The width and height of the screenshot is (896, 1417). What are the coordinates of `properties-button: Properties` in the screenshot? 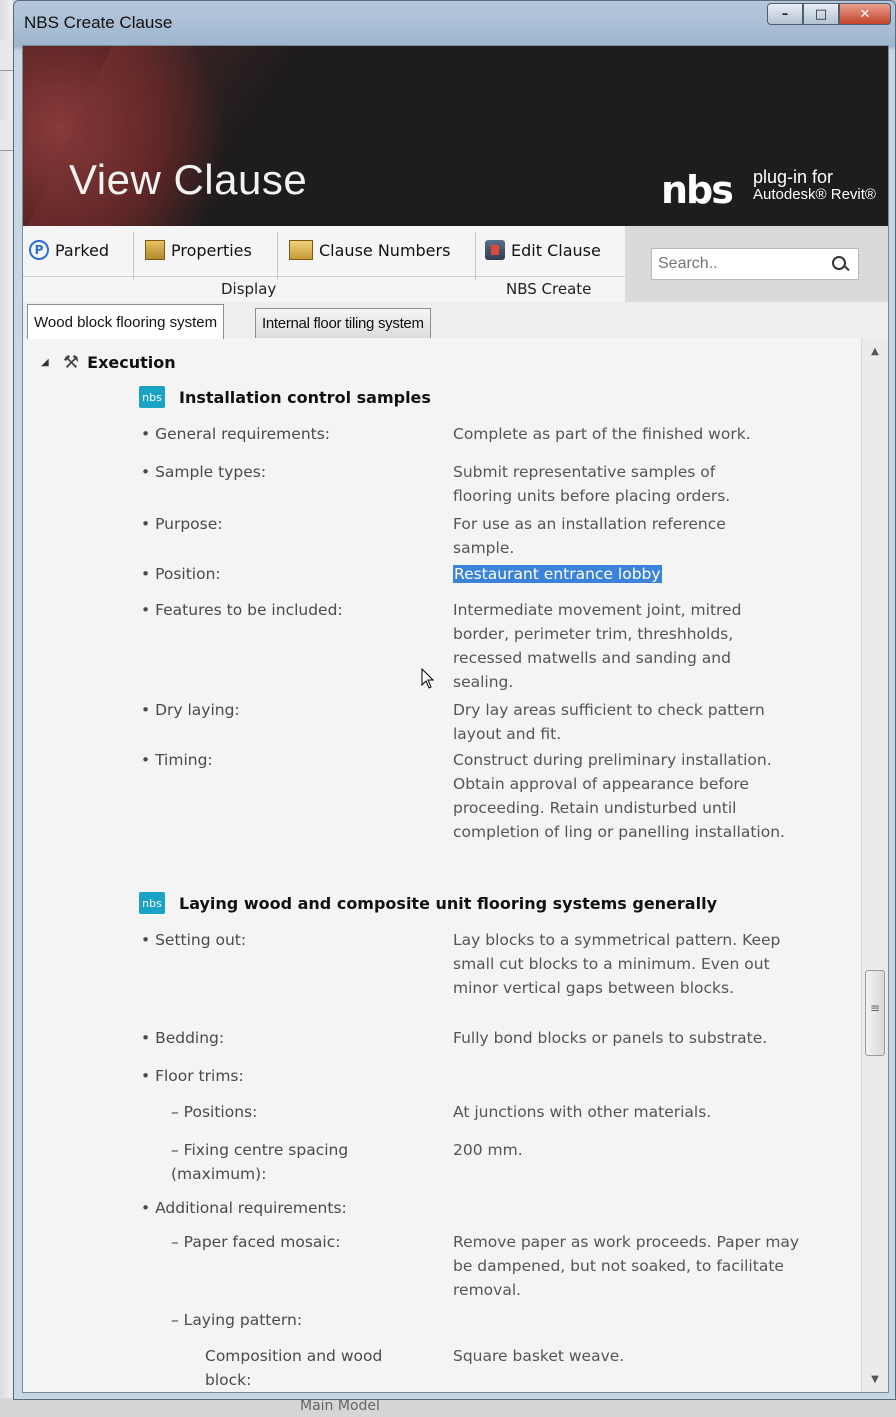 It's located at (198, 250).